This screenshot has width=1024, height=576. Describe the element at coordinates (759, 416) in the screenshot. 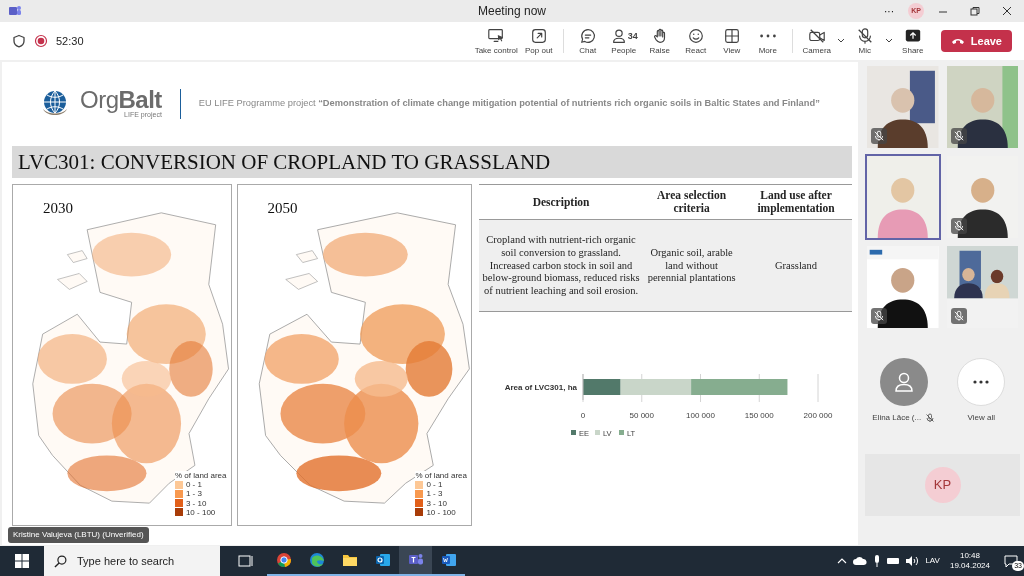

I see `axis-tick-label: 150 000` at that location.